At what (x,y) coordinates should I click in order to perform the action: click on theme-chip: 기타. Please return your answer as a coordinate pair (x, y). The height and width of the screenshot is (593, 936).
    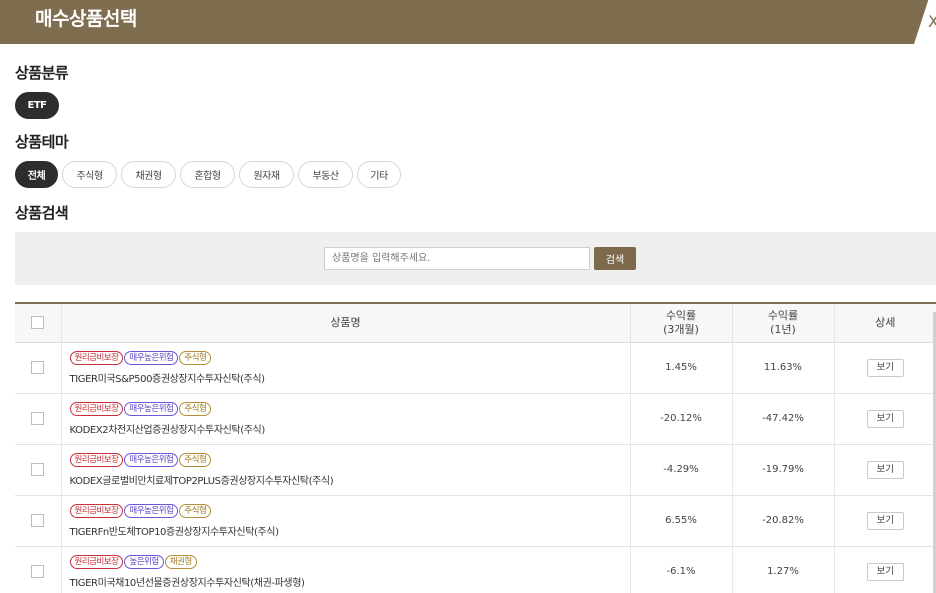
    Looking at the image, I should click on (379, 174).